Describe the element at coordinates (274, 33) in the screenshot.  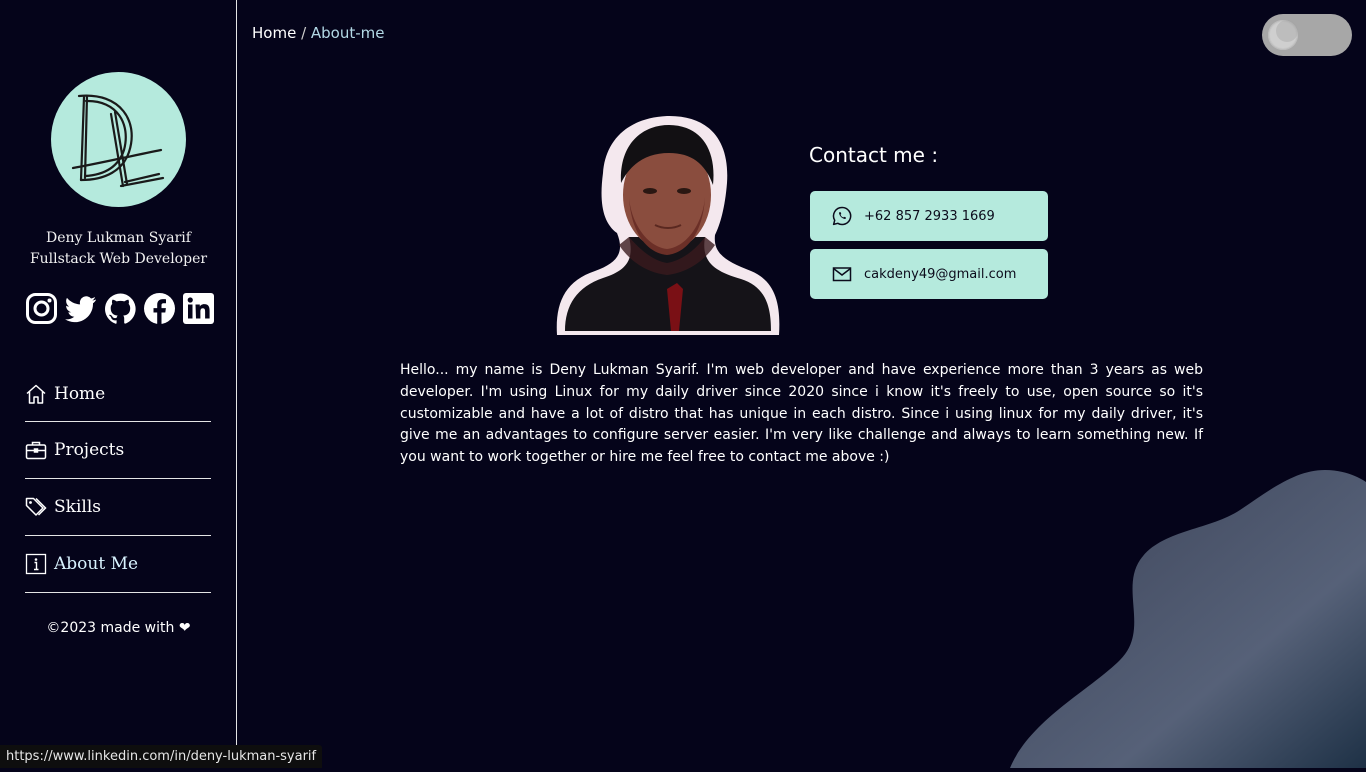
I see `breadcrumb-home-link: Home` at that location.